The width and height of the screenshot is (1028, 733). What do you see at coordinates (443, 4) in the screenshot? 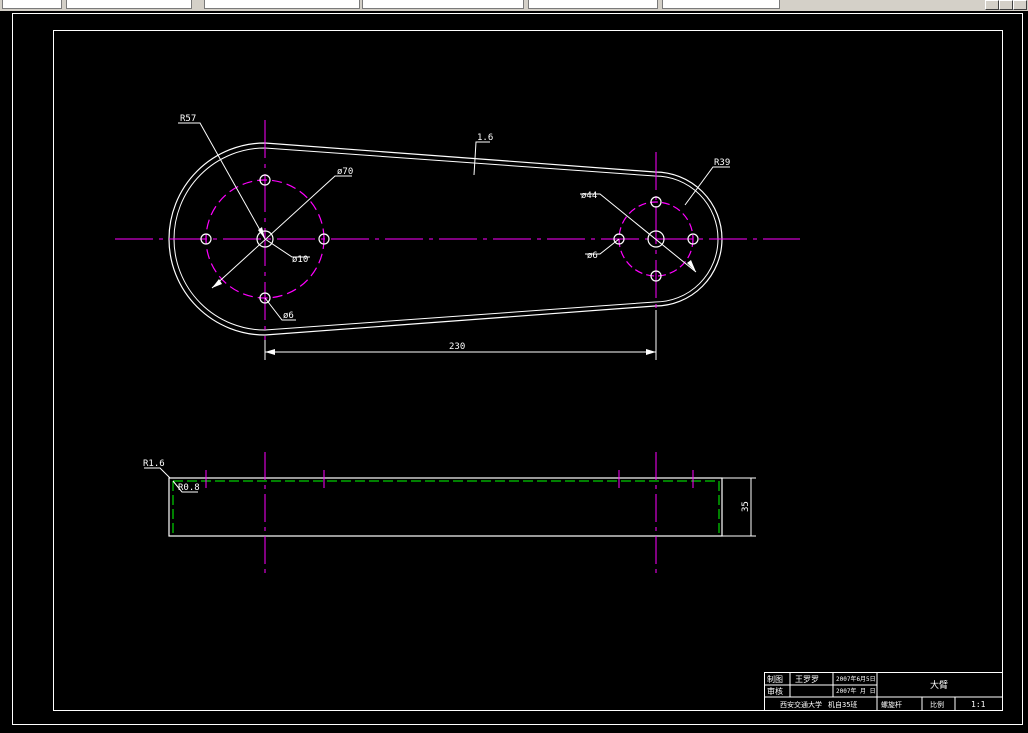
I see `linetype-dropdown` at bounding box center [443, 4].